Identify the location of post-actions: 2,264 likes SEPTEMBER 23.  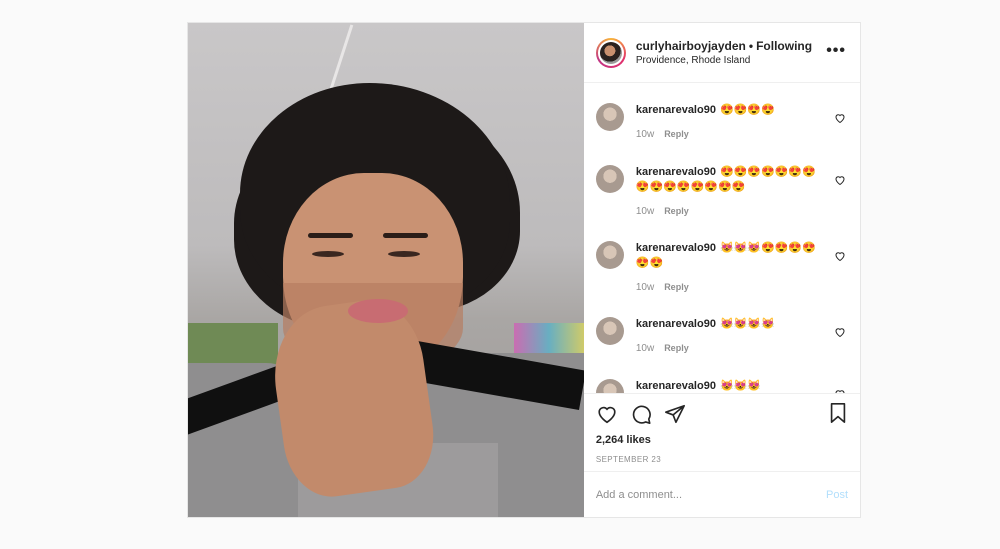
(721, 432).